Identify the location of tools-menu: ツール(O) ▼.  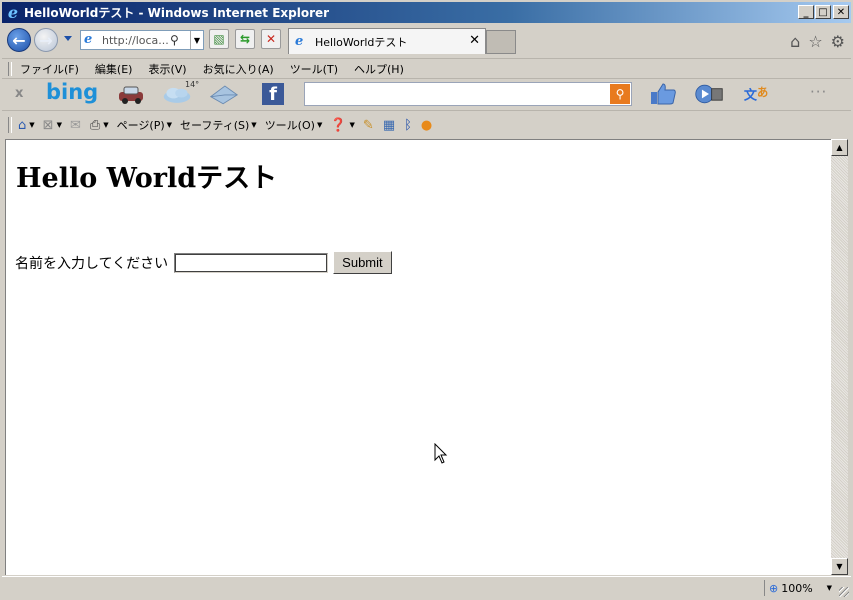
(294, 125).